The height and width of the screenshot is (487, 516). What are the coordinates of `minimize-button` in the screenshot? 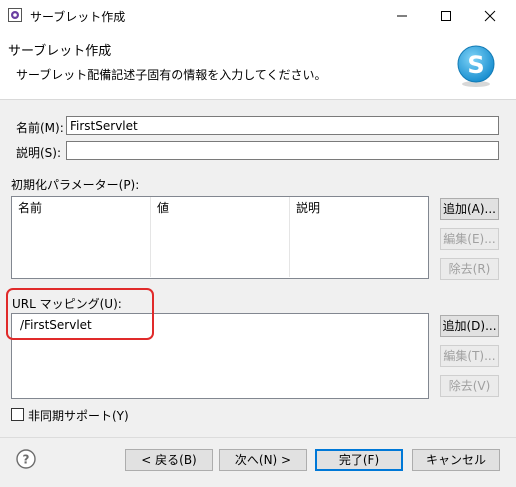 It's located at (402, 15).